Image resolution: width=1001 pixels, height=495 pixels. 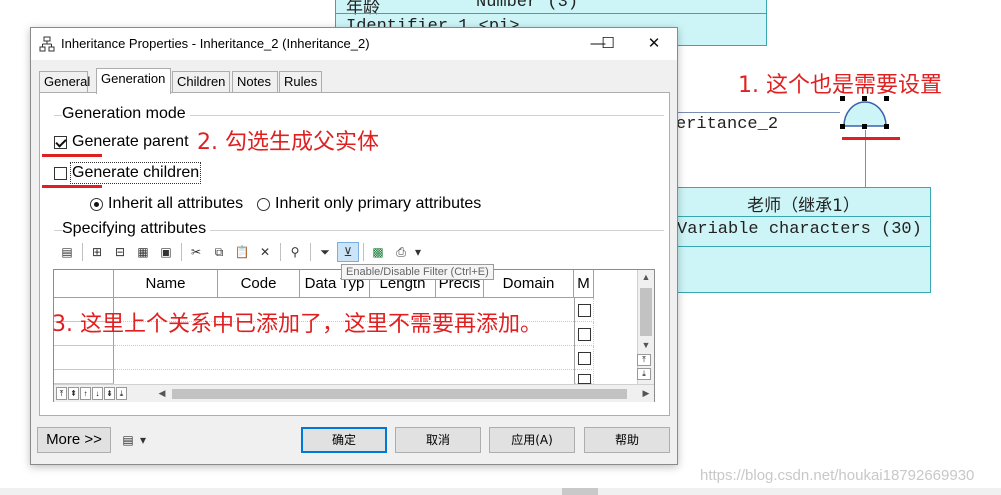 What do you see at coordinates (627, 440) in the screenshot?
I see `help-button: 帮助` at bounding box center [627, 440].